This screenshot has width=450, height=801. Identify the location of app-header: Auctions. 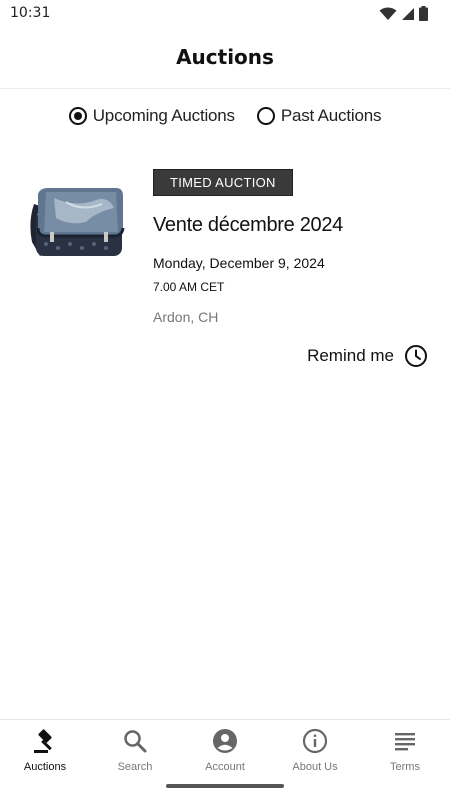
(225, 58).